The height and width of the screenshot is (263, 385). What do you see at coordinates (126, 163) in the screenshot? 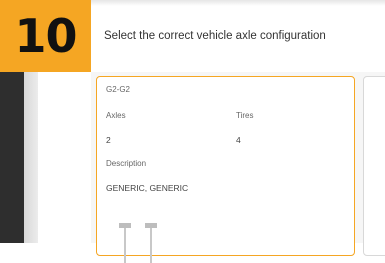
I see `description-label: Description` at bounding box center [126, 163].